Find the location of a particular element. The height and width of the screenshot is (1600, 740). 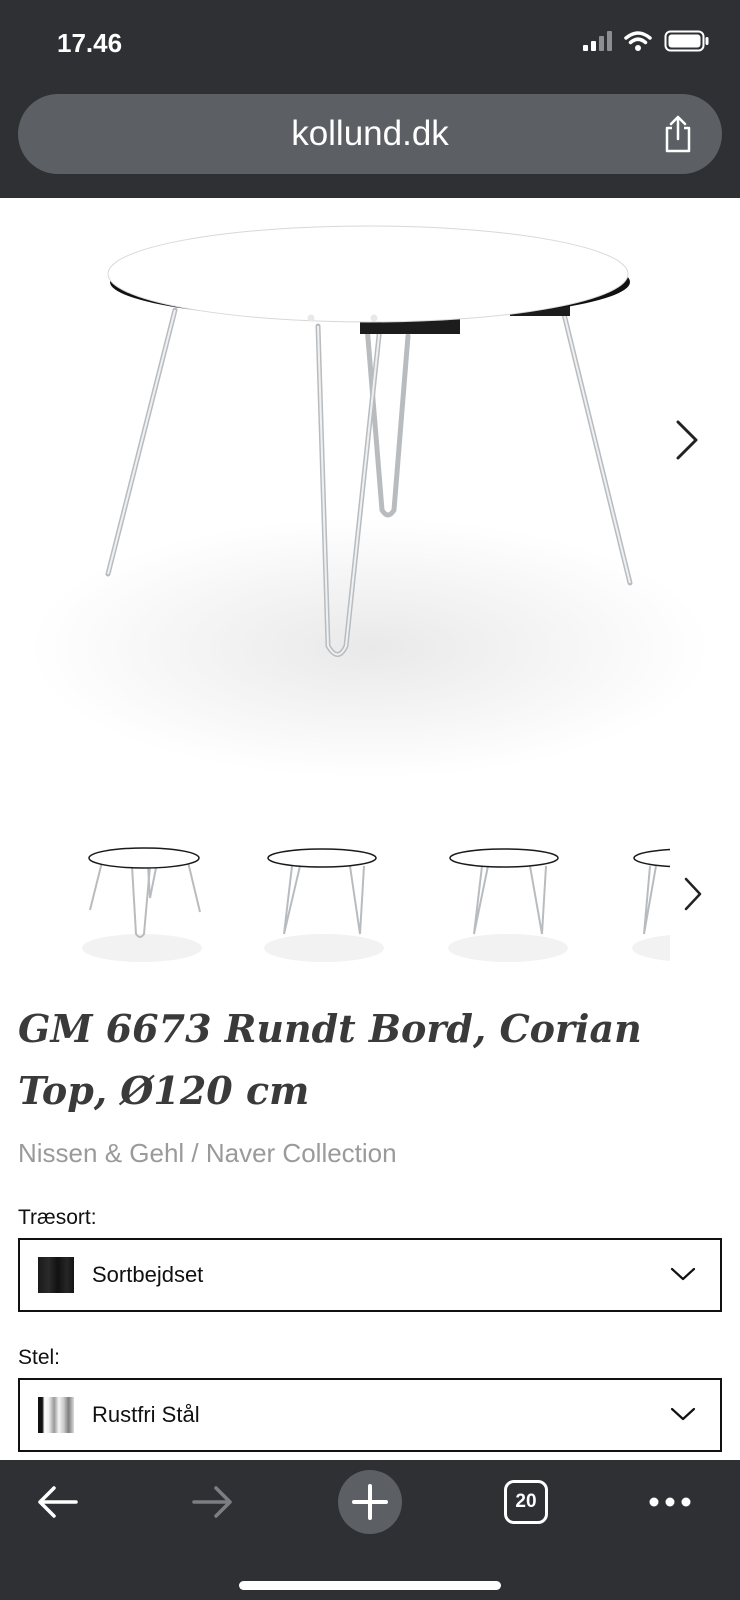

steel-swatch is located at coordinates (56, 1415).